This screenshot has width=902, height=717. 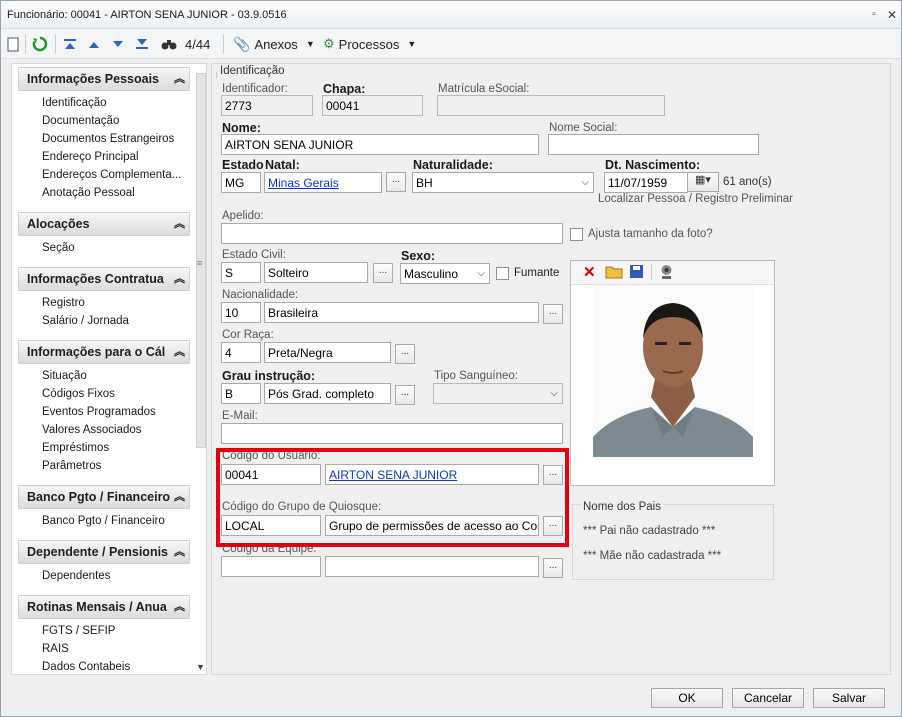 I want to click on binoculars-icon, so click(x=169, y=44).